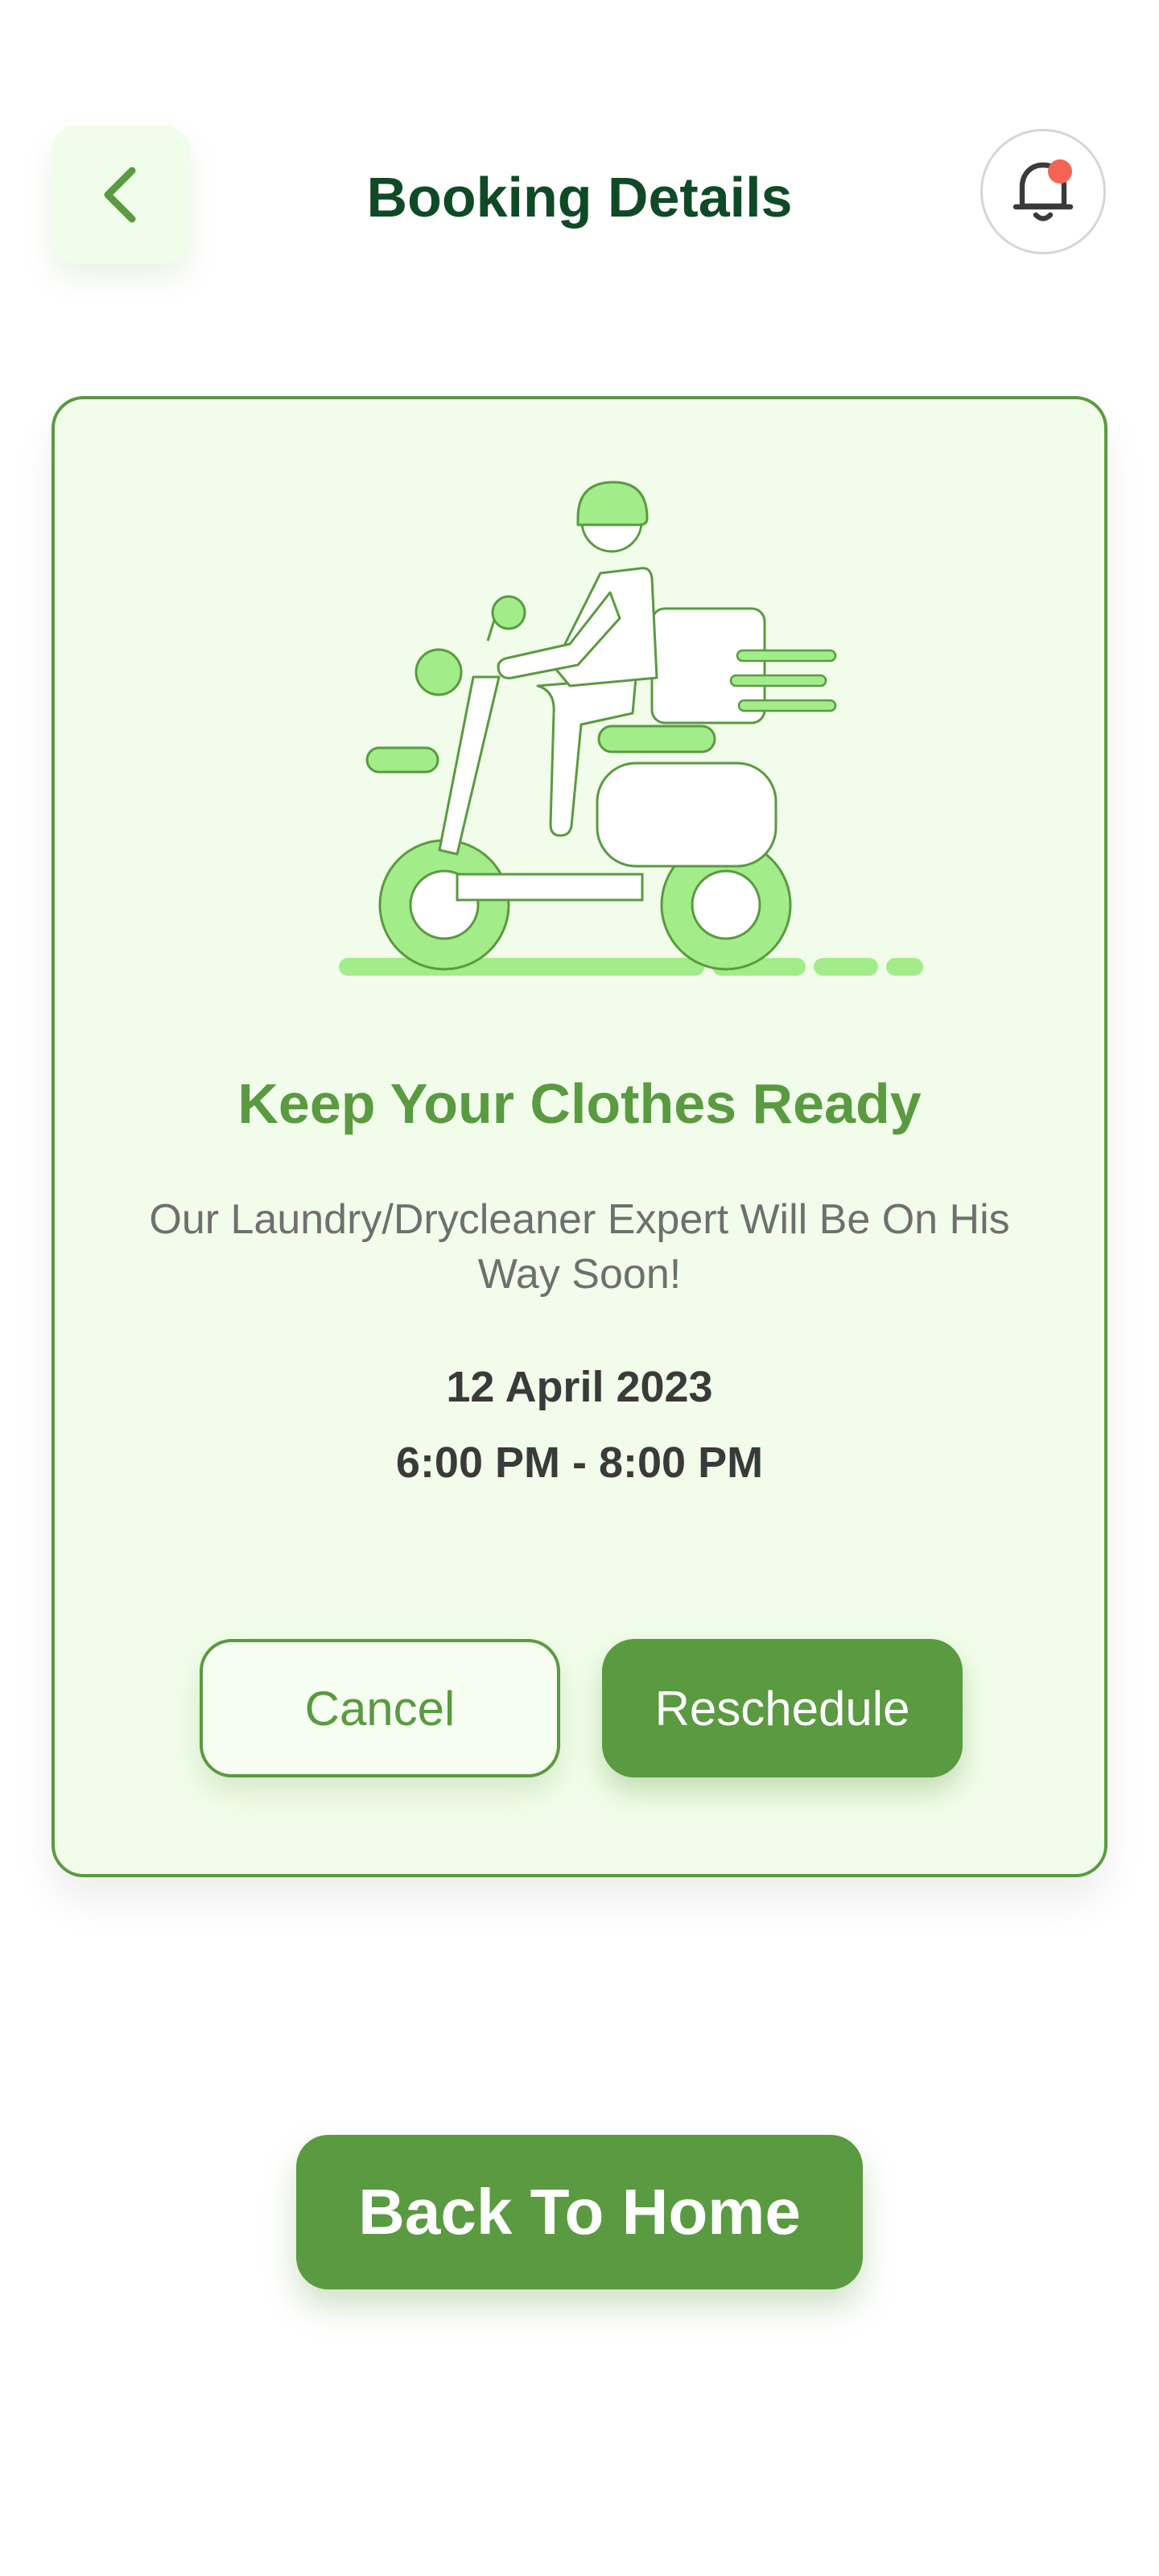  Describe the element at coordinates (612, 504) in the screenshot. I see `helmet` at that location.